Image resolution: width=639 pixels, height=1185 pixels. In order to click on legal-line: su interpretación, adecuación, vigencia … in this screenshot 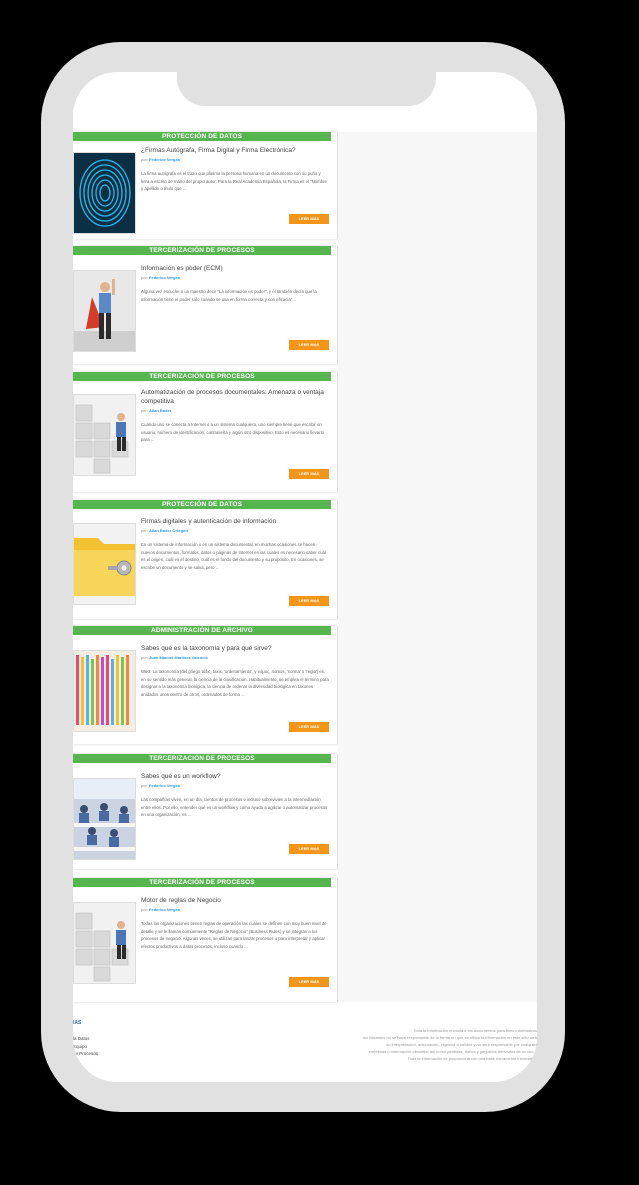, I will do `click(461, 1044)`.